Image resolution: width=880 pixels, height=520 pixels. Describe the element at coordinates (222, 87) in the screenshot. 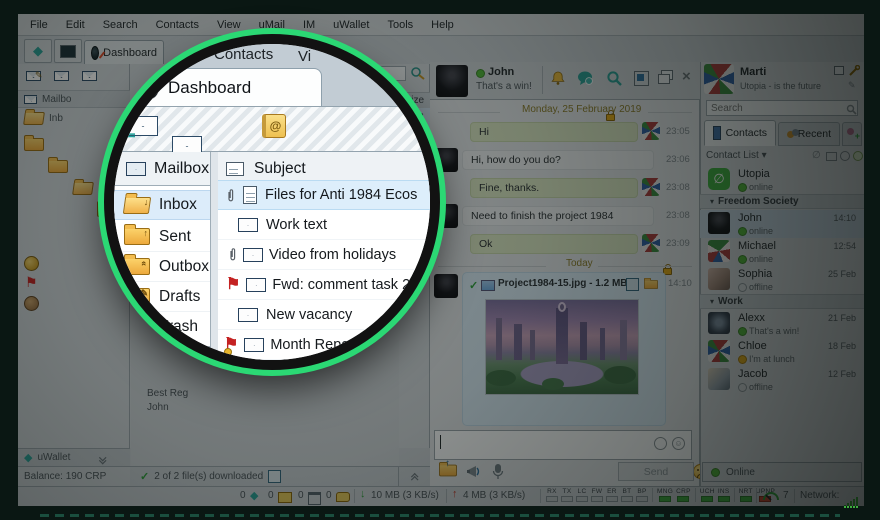

I see `lens-tab-dashboard: Dashboard` at that location.